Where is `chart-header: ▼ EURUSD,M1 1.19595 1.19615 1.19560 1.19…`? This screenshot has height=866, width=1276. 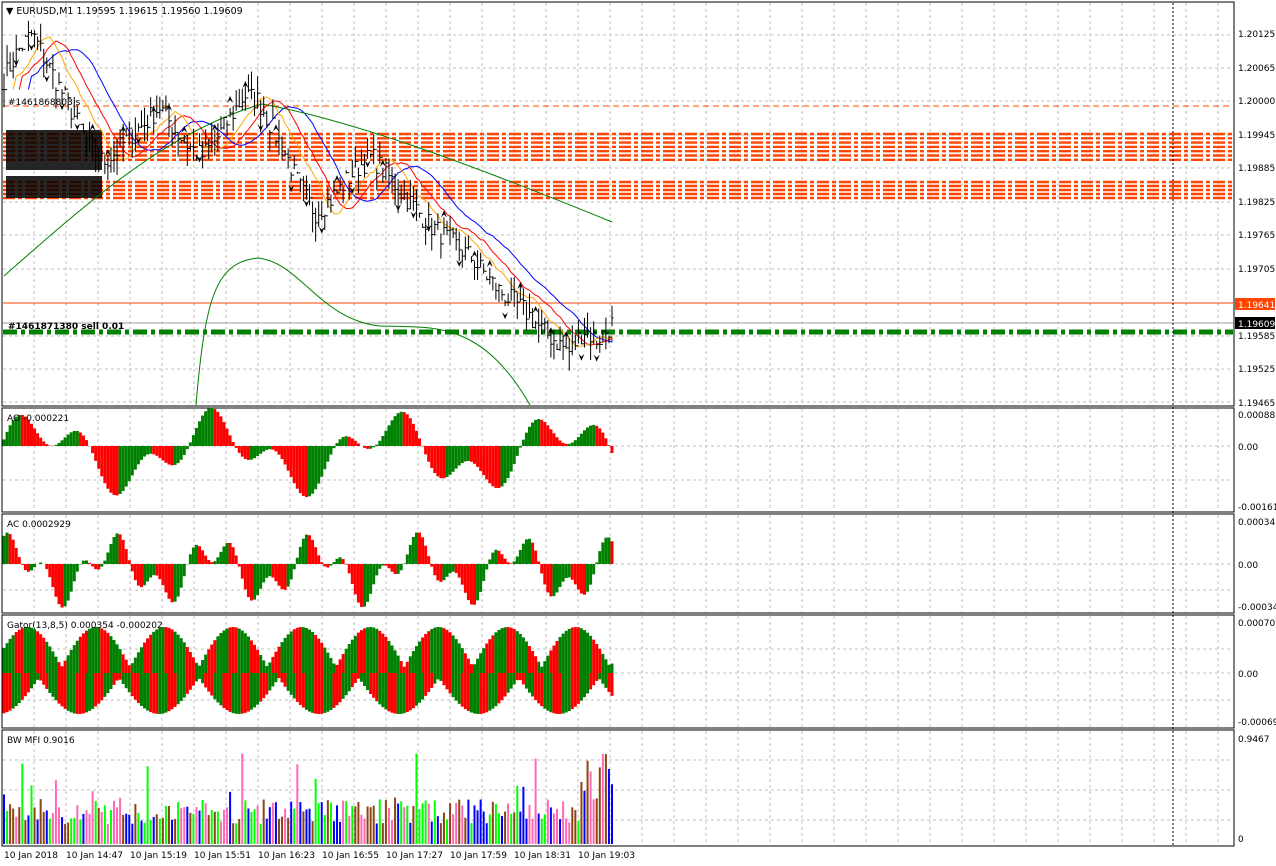
chart-header: ▼ EURUSD,M1 1.19595 1.19615 1.19560 1.19… is located at coordinates (124, 11).